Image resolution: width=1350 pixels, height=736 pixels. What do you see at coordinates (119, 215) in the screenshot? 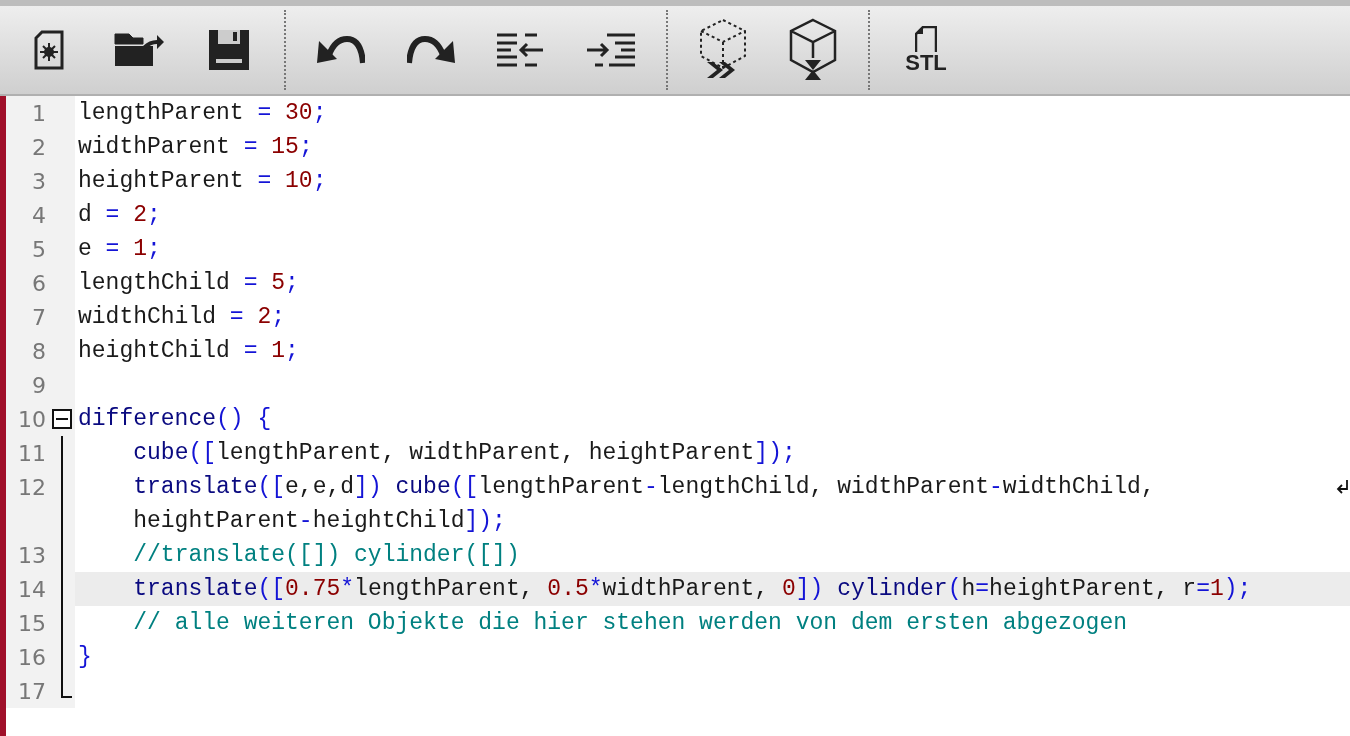
I see `code-line: d = 2;` at bounding box center [119, 215].